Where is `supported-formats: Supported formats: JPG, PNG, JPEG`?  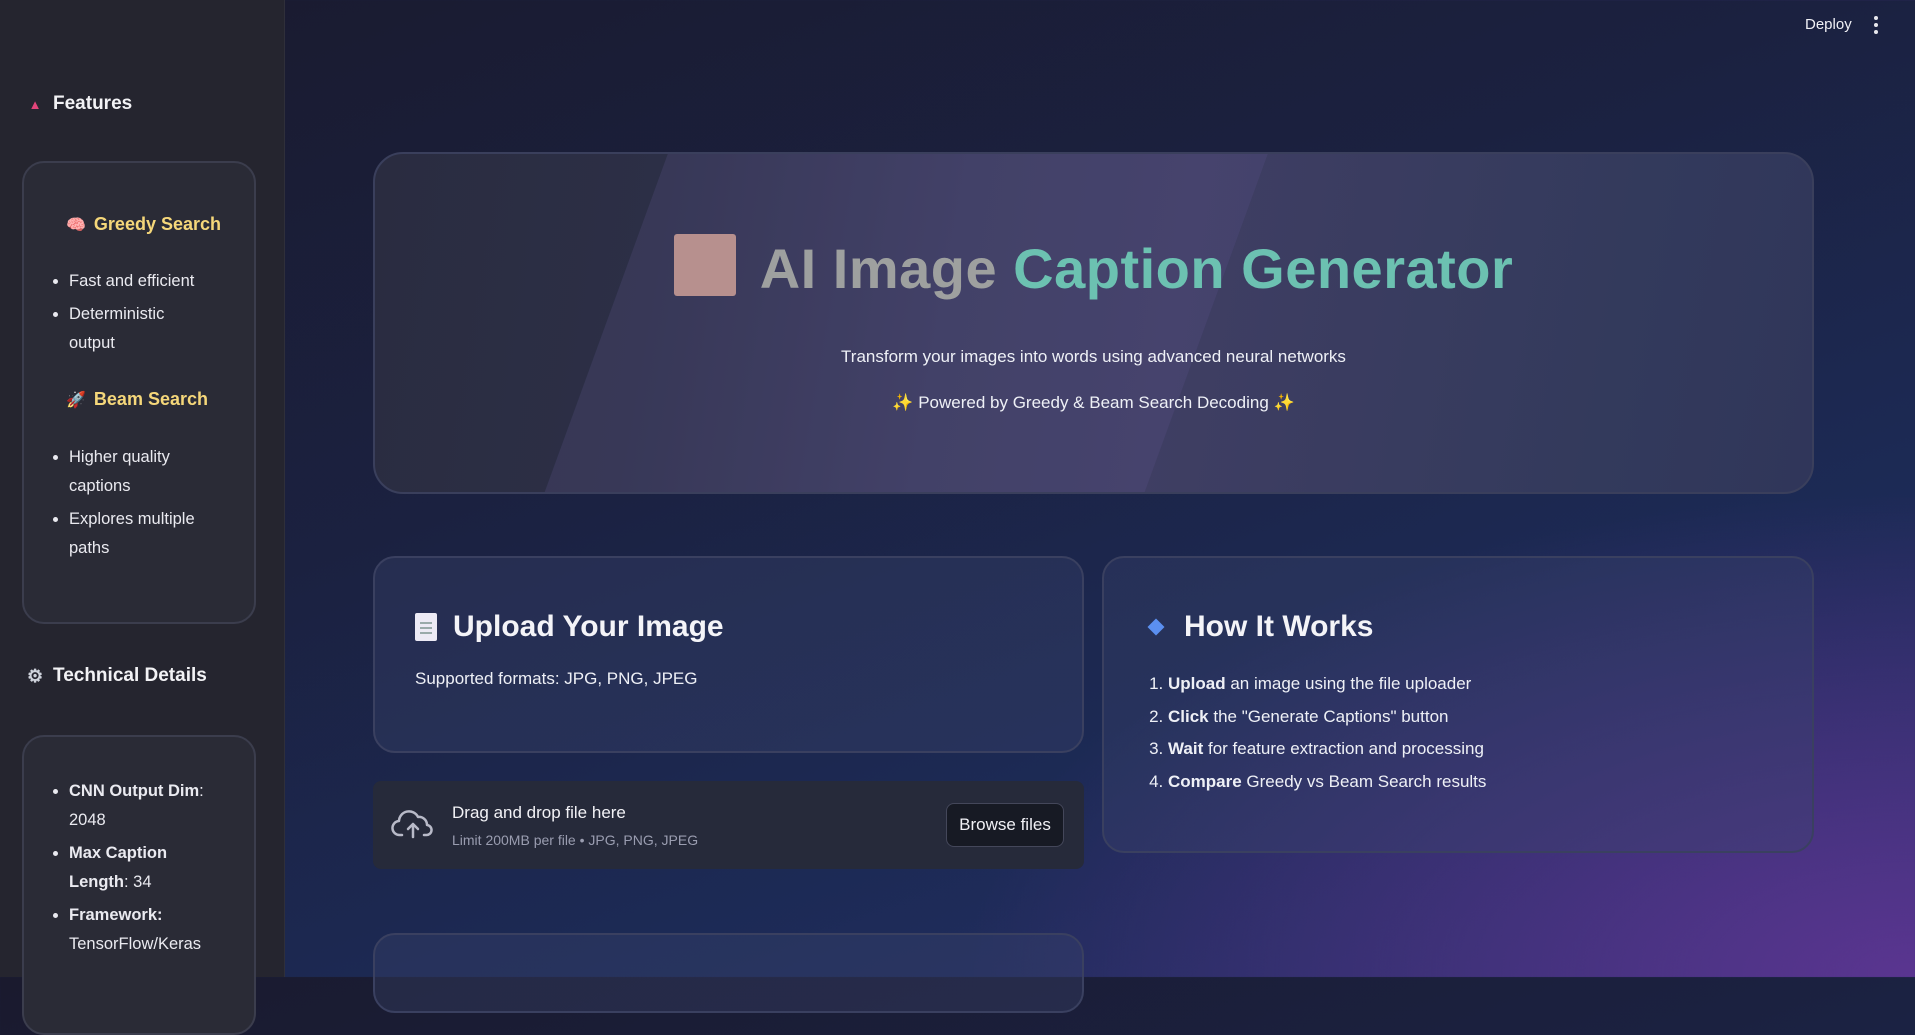
supported-formats: Supported formats: JPG, PNG, JPEG is located at coordinates (556, 678).